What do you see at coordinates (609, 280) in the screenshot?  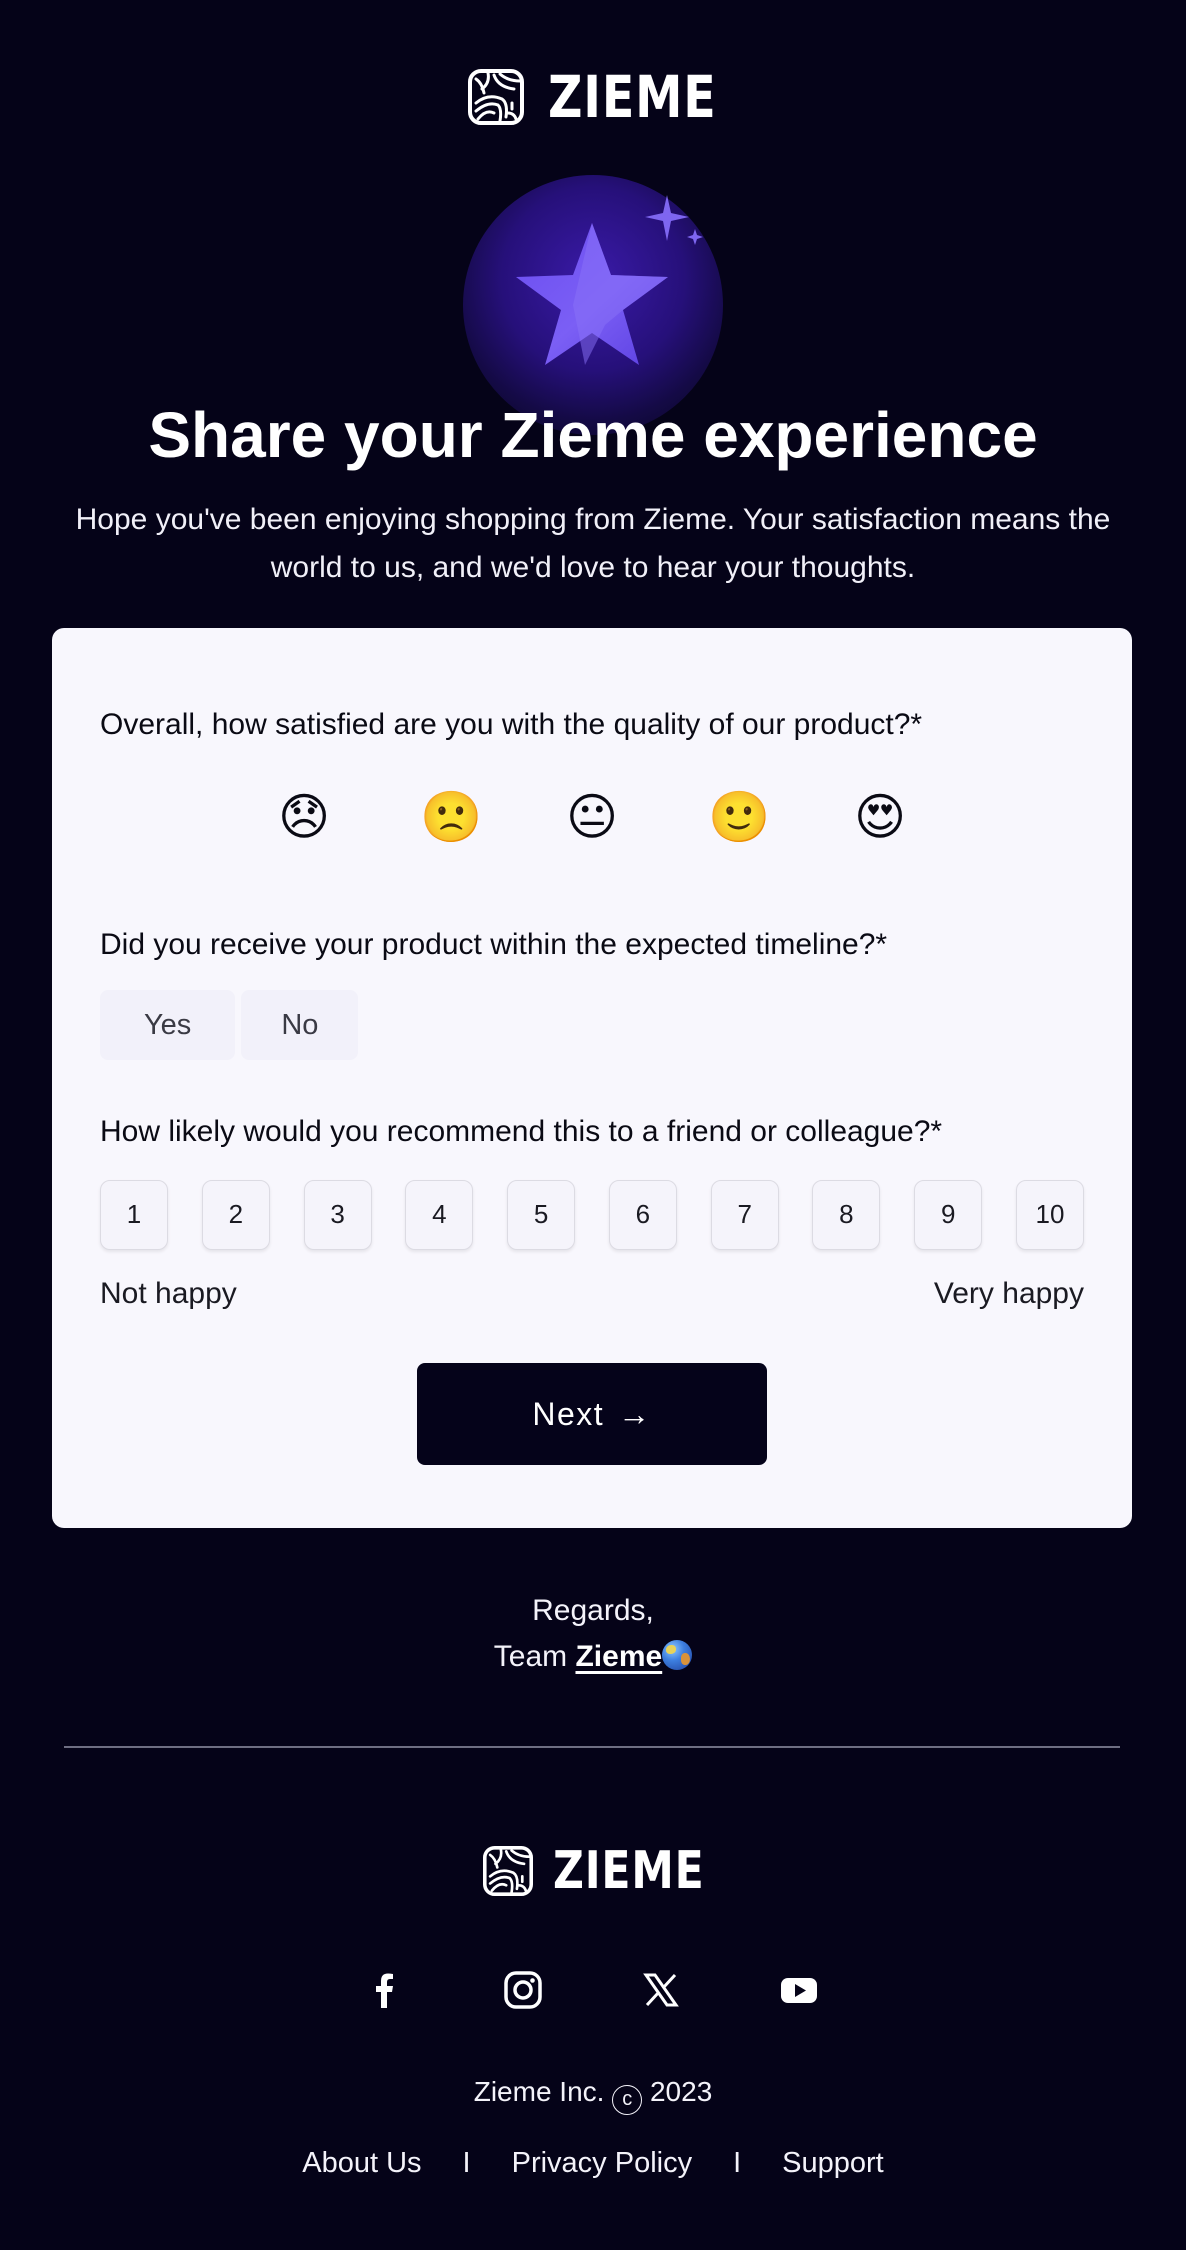 I see `star-sparkle-icon` at bounding box center [609, 280].